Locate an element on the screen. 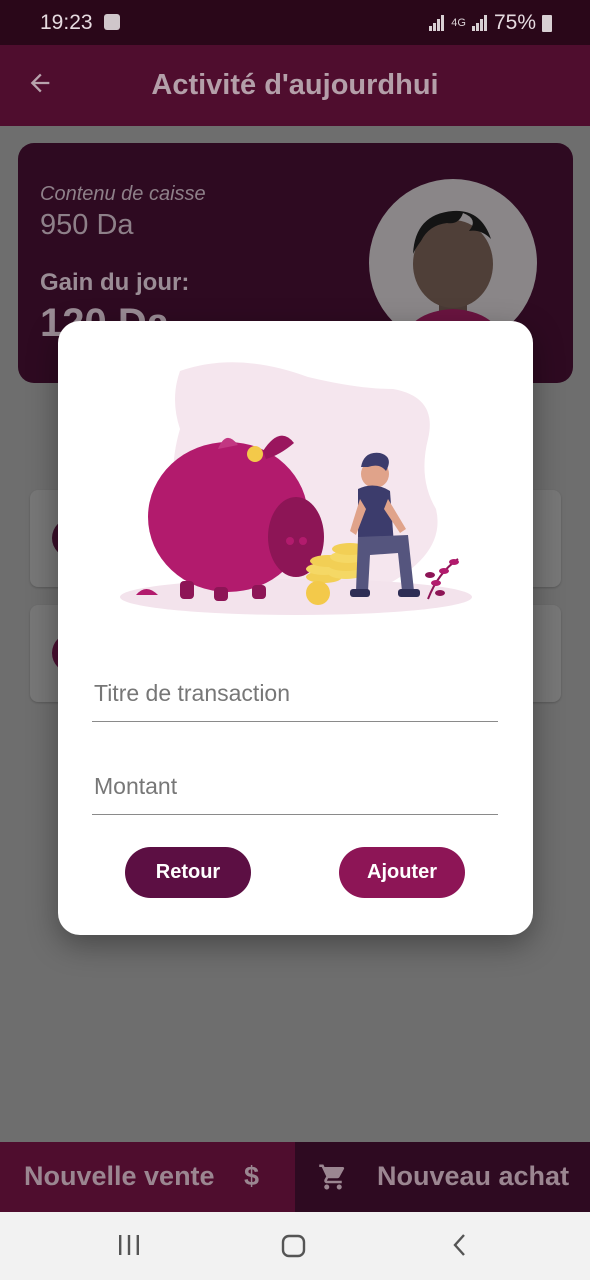 The image size is (590, 1280). bottom-action-bar: Nouvelle vente $ Nouveau achat is located at coordinates (295, 1177).